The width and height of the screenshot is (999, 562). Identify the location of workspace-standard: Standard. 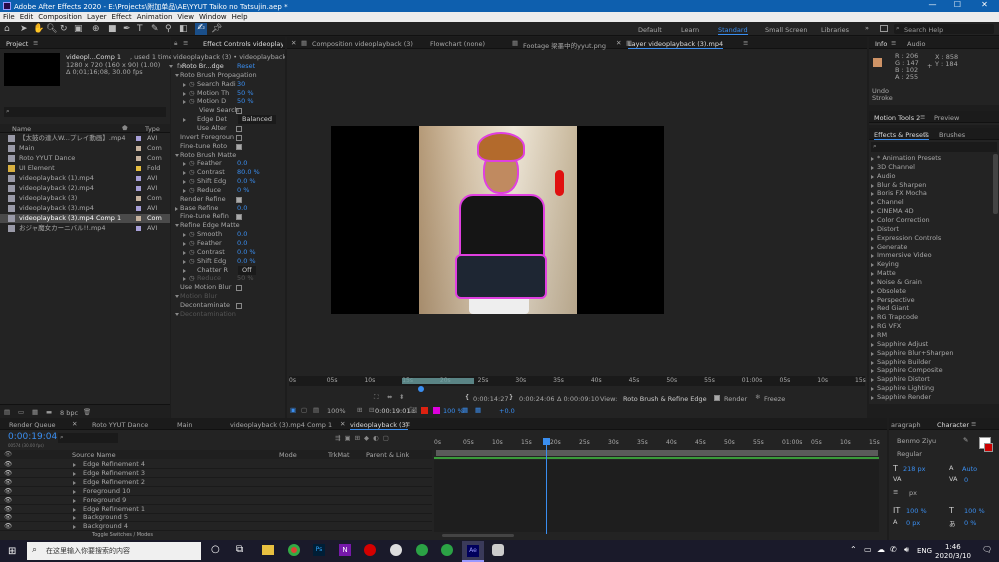
(733, 30).